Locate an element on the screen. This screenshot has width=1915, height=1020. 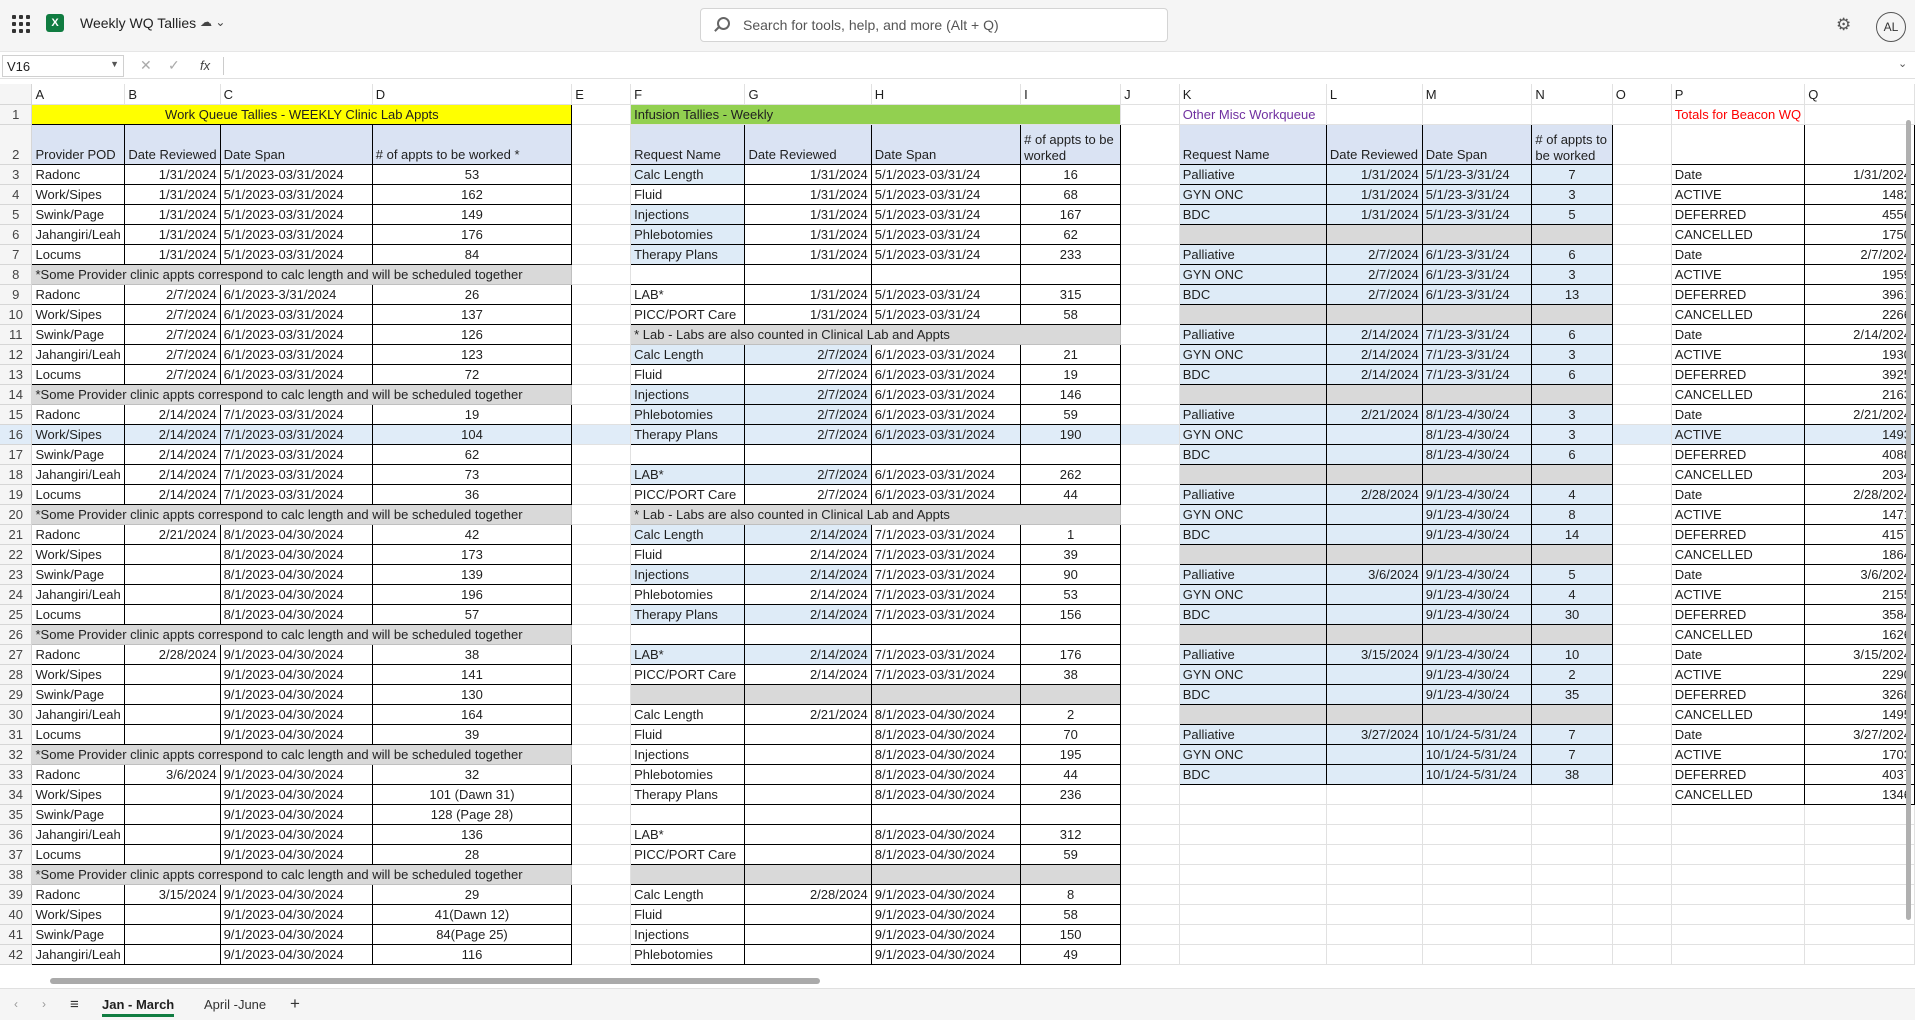
cell-l3: 1/31/2024 is located at coordinates (1374, 174).